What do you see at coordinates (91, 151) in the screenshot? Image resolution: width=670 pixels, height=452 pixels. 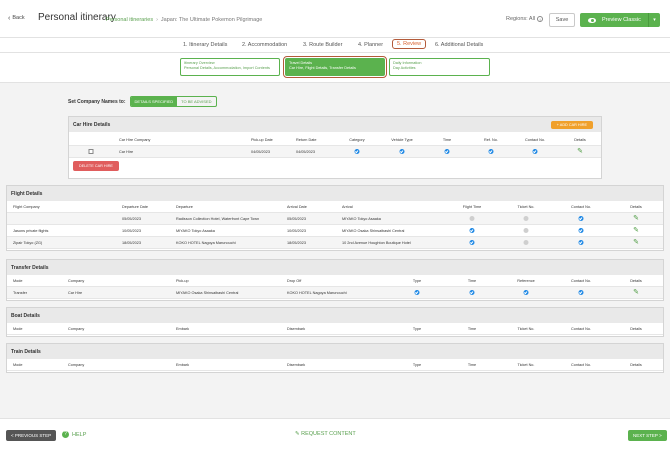 I see `row-select-checkbox` at bounding box center [91, 151].